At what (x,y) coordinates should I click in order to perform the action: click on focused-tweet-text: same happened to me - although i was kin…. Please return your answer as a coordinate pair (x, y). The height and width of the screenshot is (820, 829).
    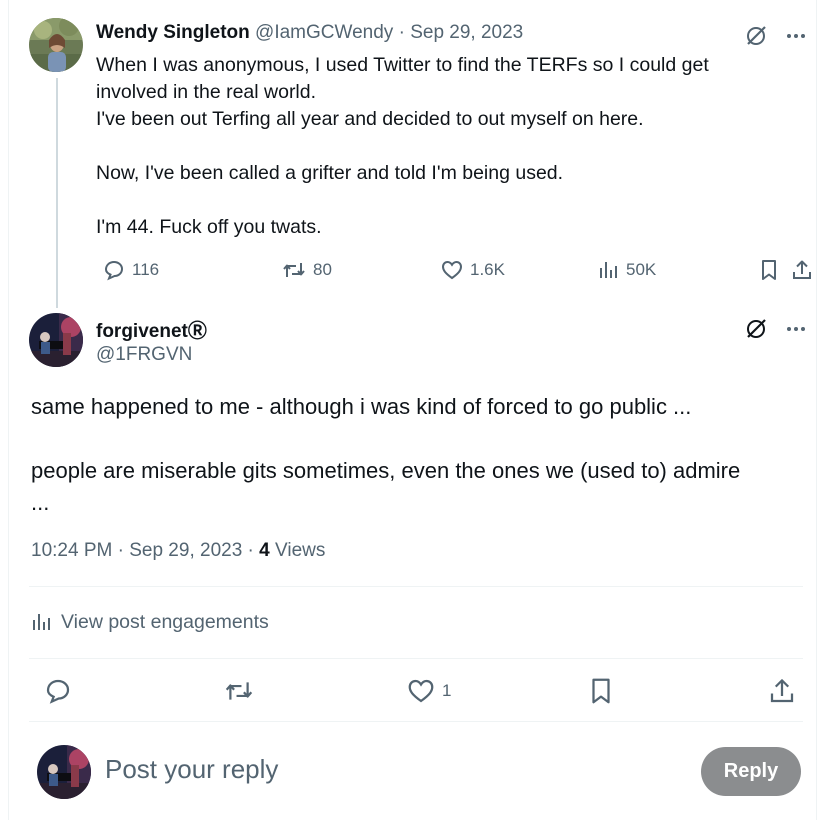
    Looking at the image, I should click on (416, 455).